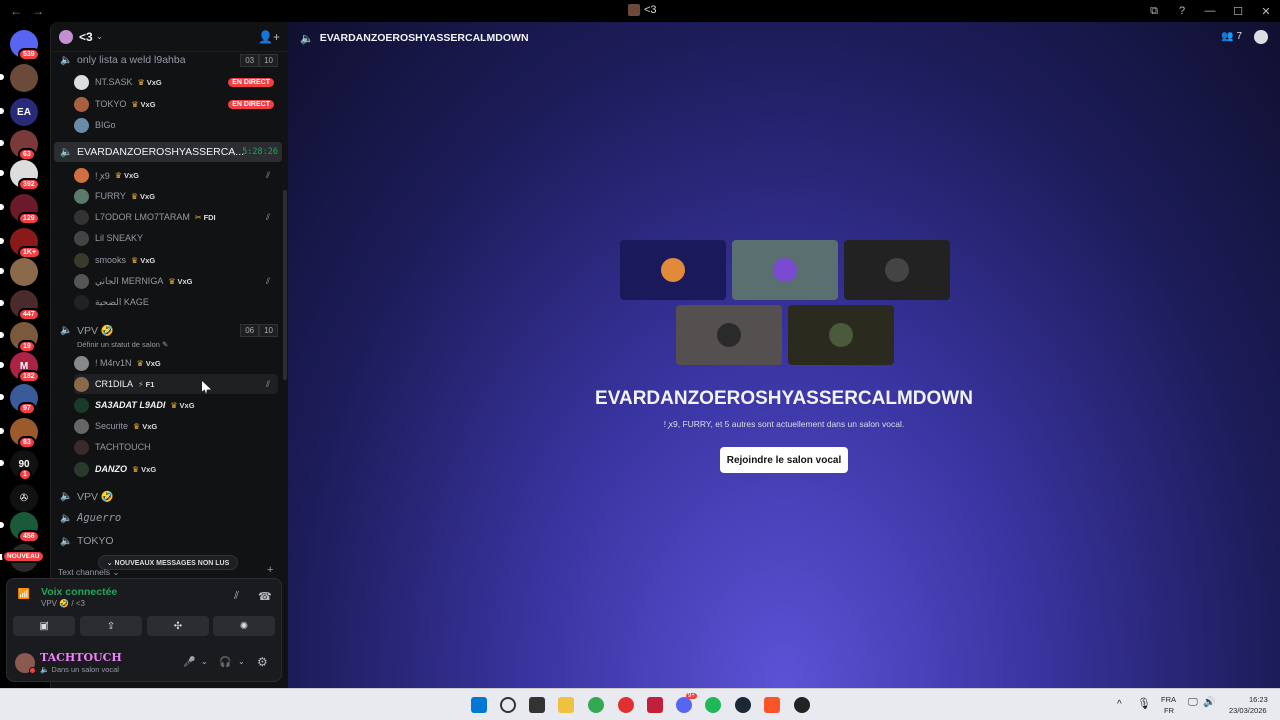 The image size is (1280, 720). I want to click on join-voice-button: Rejoindre le salon vocal, so click(784, 460).